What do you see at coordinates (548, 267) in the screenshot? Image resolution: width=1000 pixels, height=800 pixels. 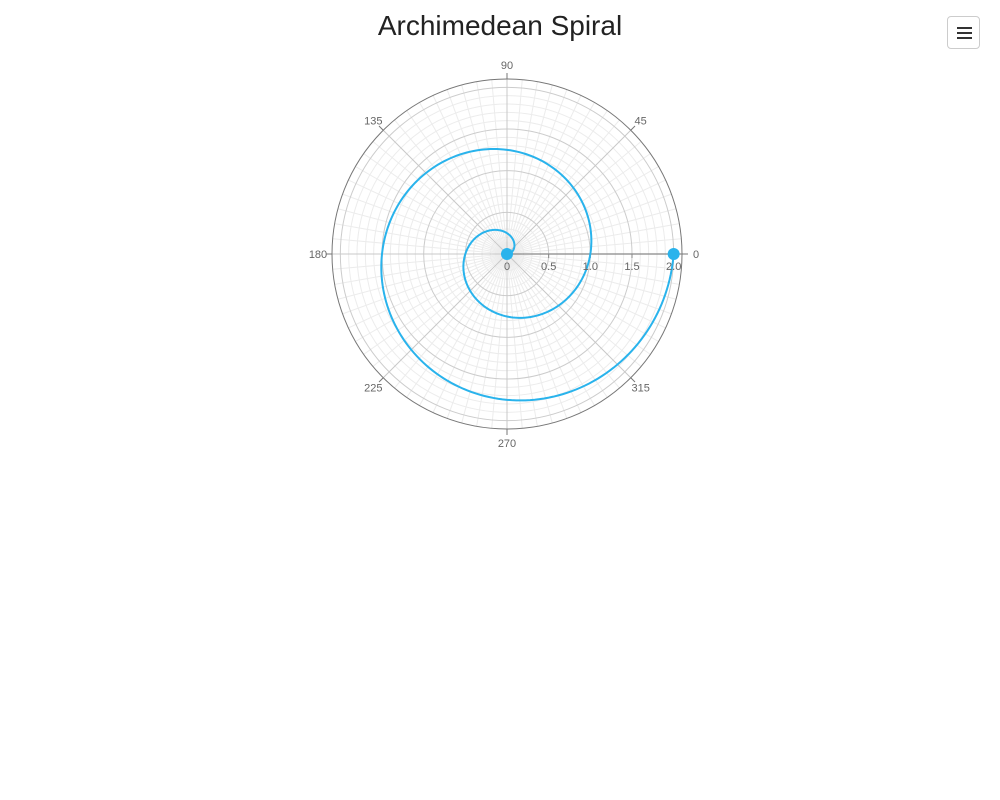 I see `radial-tick-label: 0.5` at bounding box center [548, 267].